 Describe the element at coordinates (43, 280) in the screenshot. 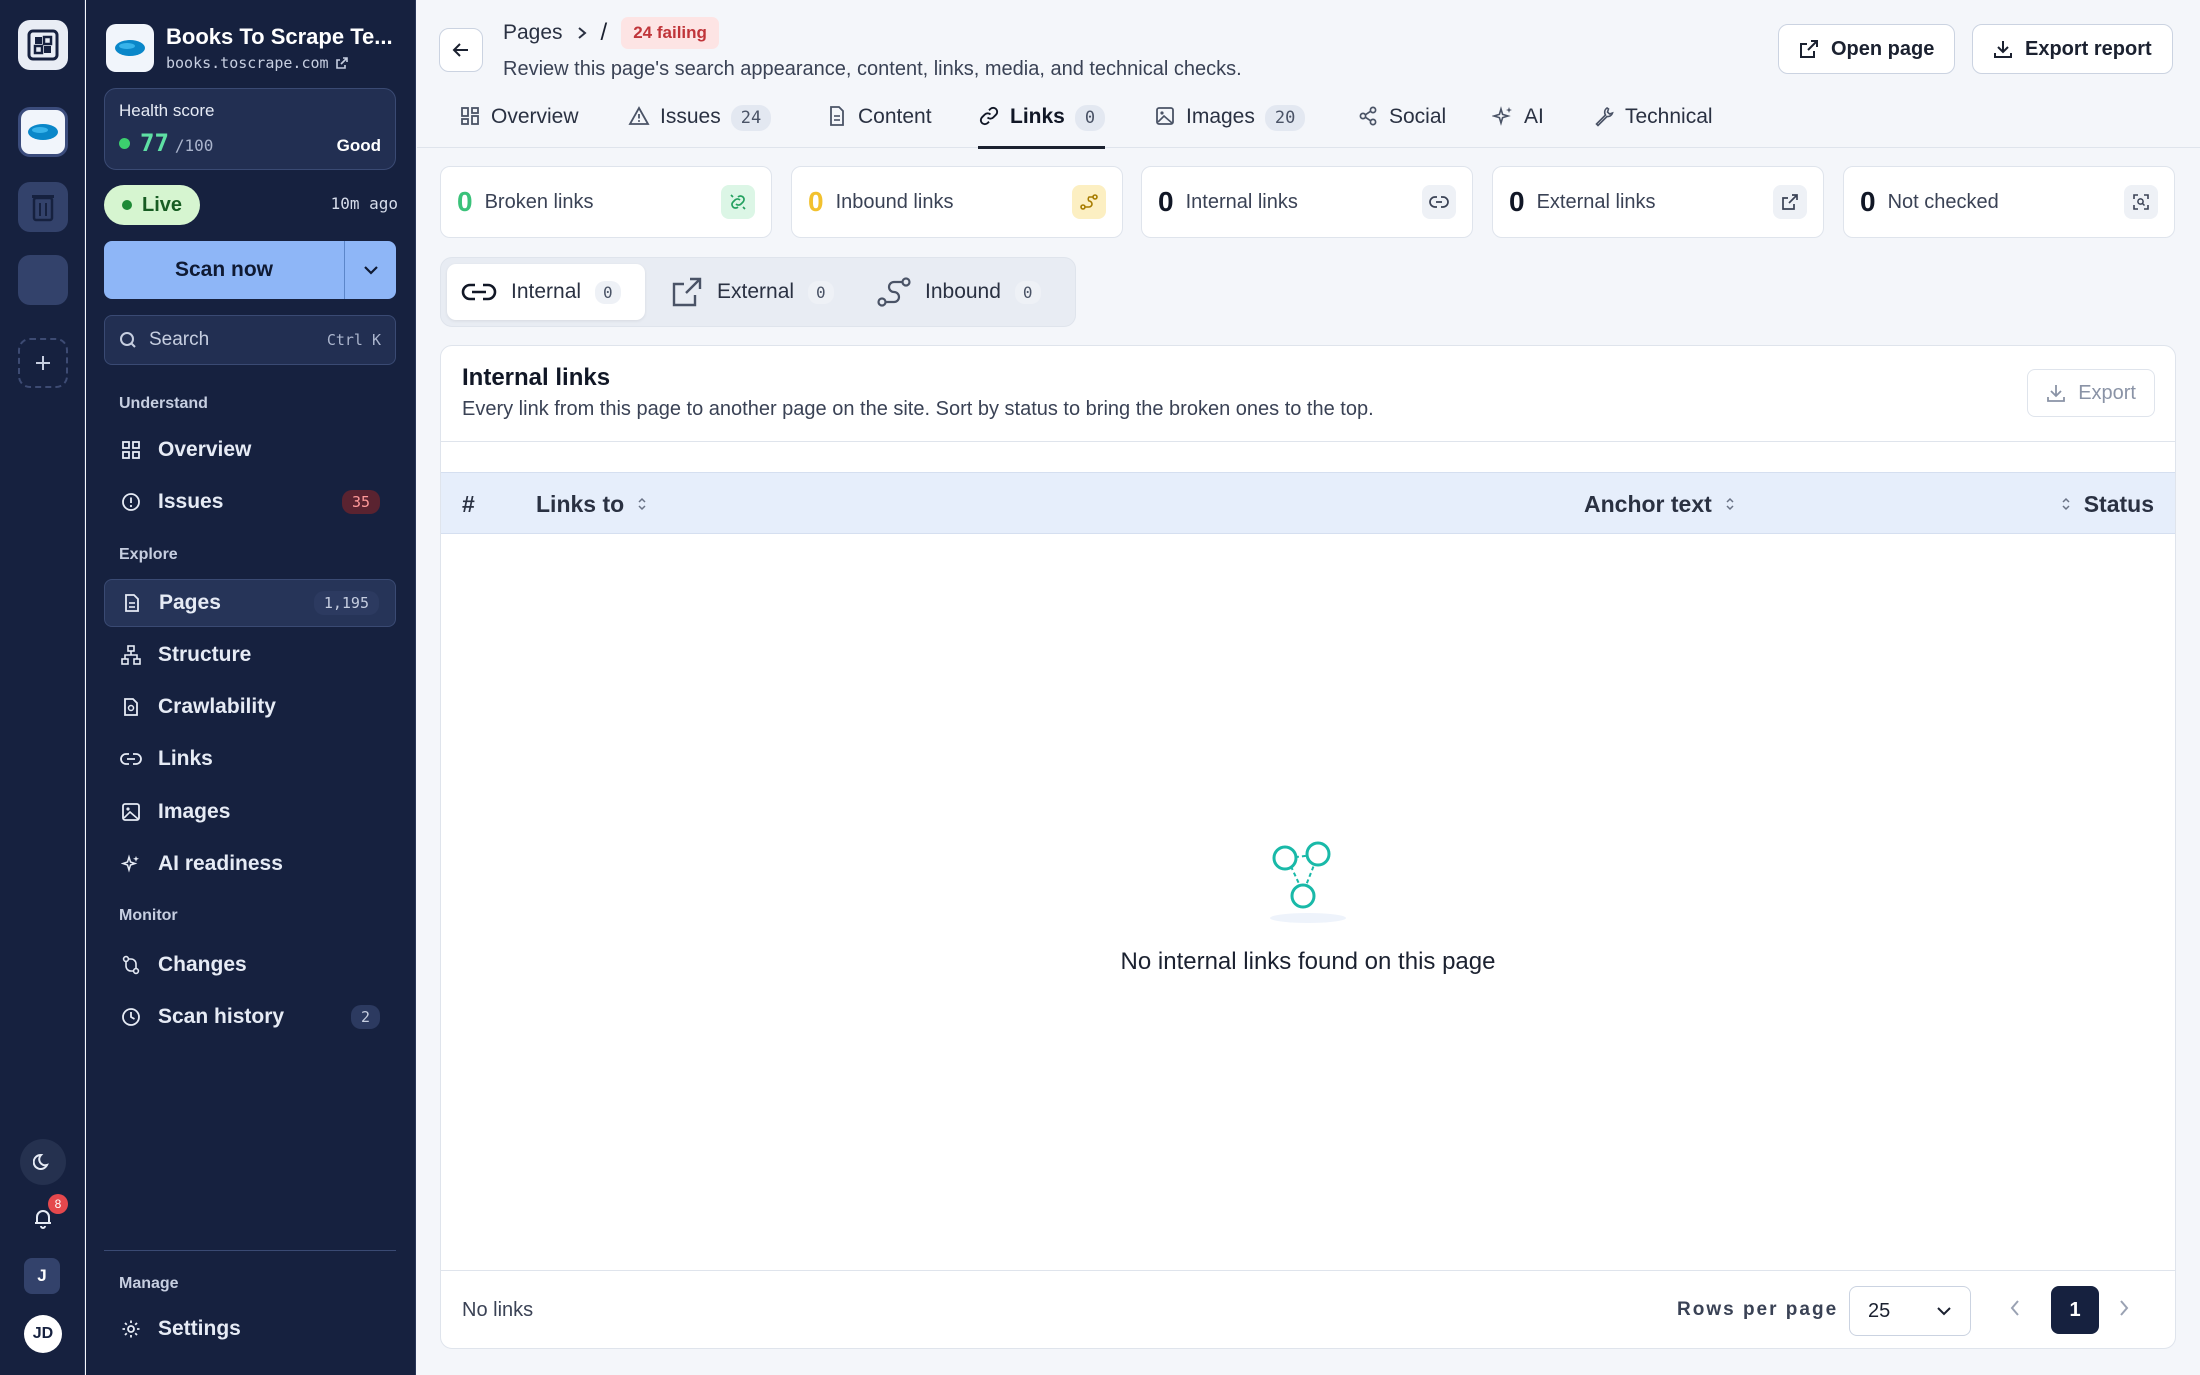

I see `site-switch-blank-icon` at that location.